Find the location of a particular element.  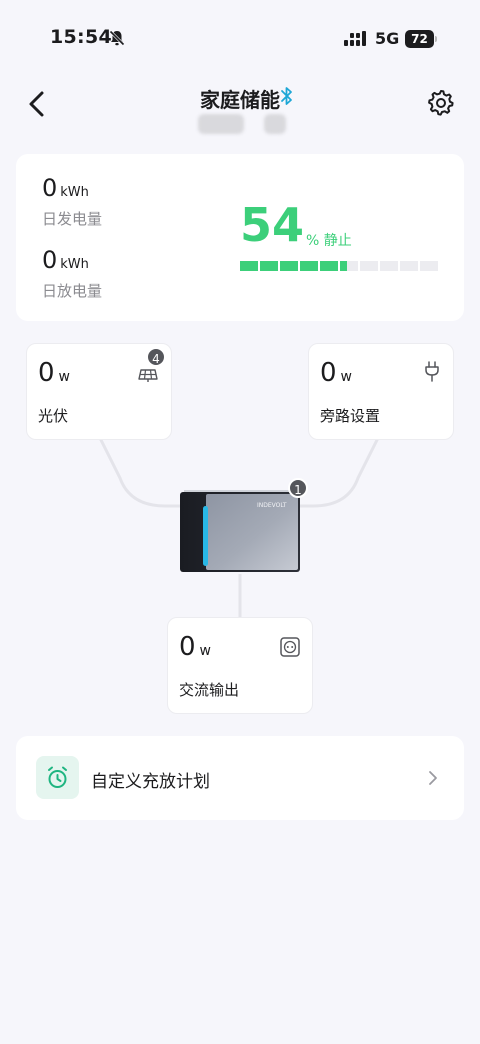

alarm-clock-icon is located at coordinates (57, 777).